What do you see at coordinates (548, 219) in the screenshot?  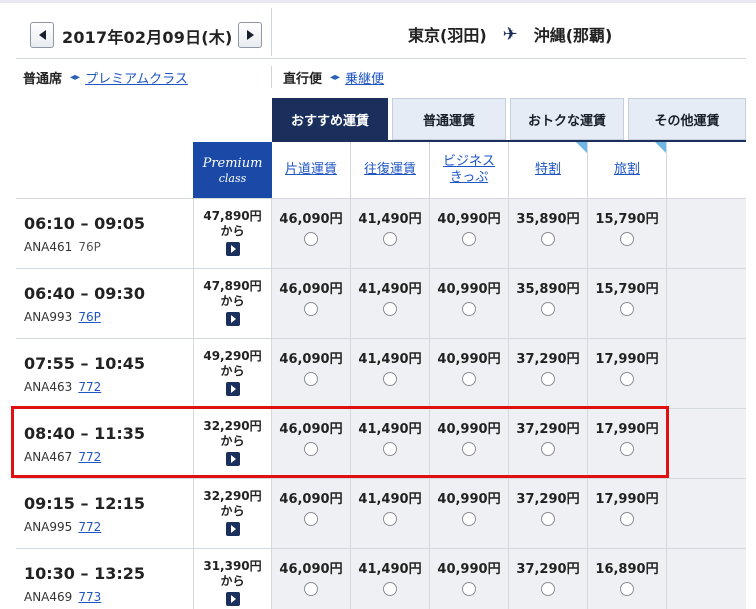 I see `fare-price: 35,890円` at bounding box center [548, 219].